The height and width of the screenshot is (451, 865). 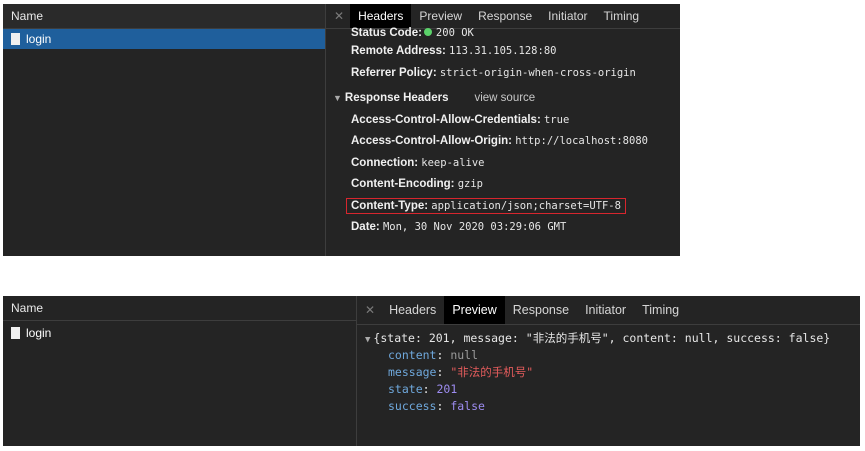 I want to click on request-list: Name login, so click(x=180, y=371).